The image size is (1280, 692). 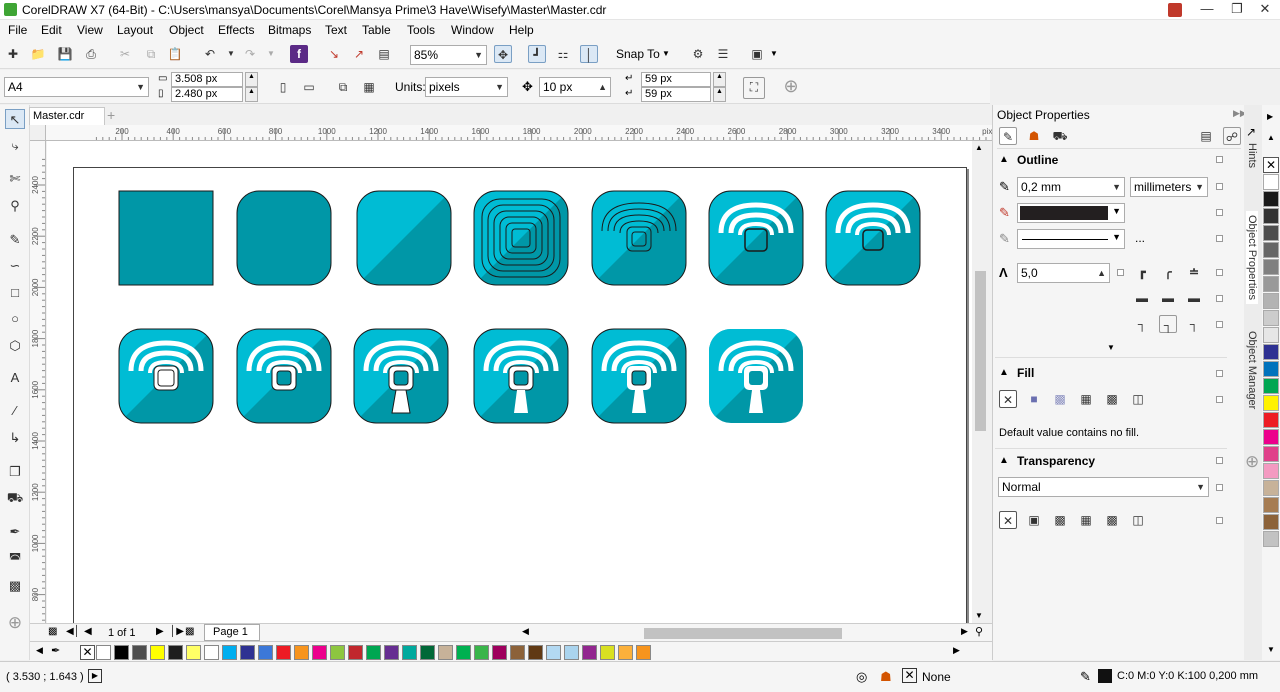 I want to click on artistic-media-icon: ∽, so click(x=15, y=266).